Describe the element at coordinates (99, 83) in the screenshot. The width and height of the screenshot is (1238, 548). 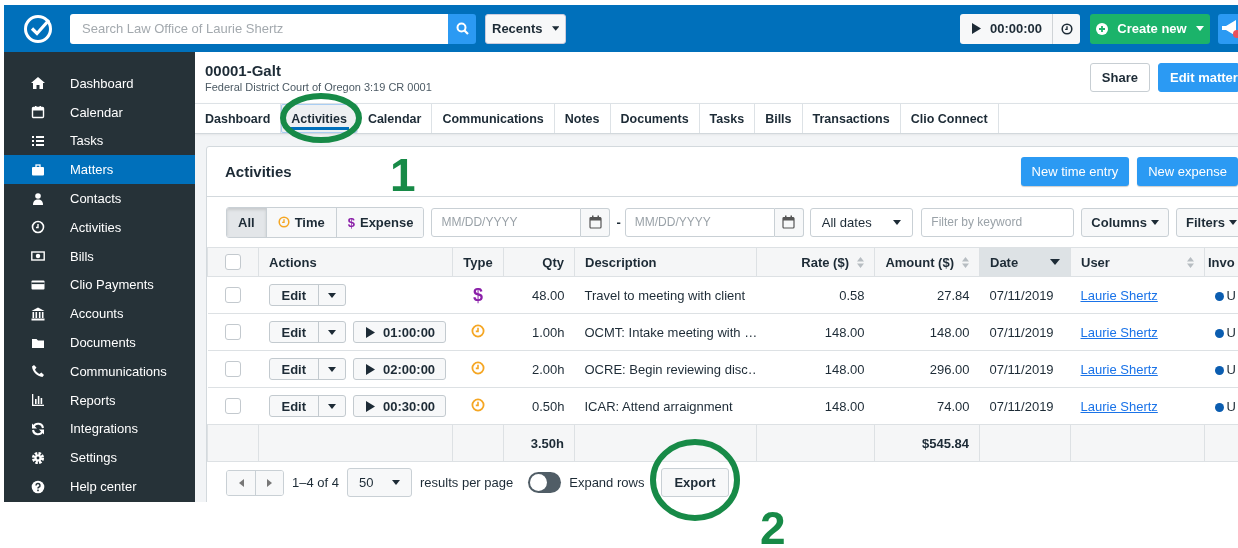
I see `sidebar-item: Dashboard` at that location.